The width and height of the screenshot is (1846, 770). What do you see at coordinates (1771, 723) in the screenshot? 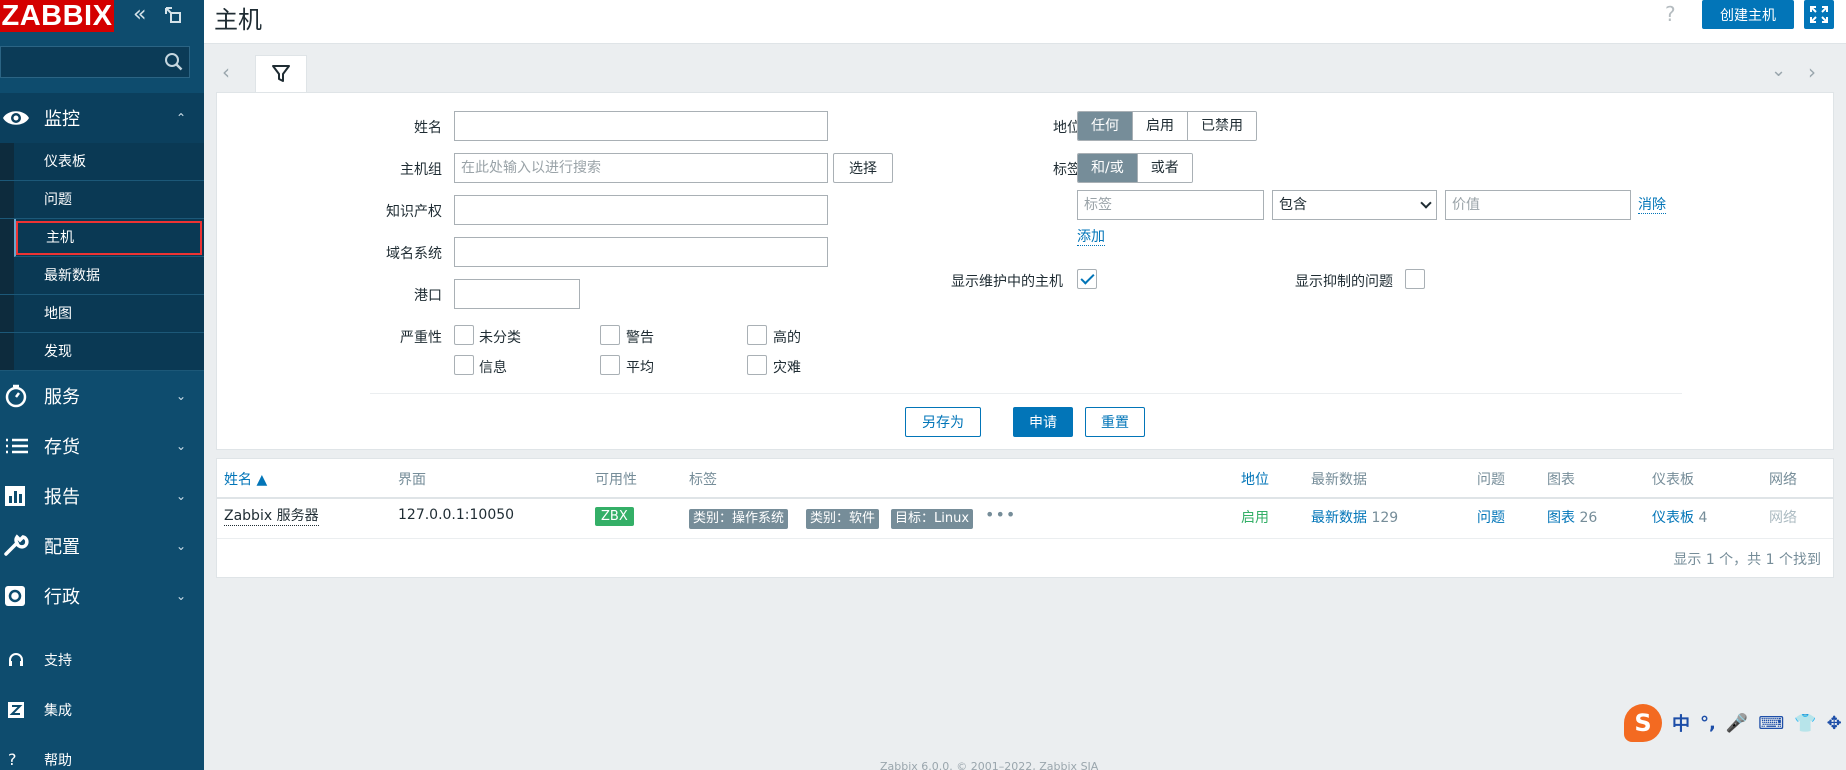
I see `keyboard-icon: ⌨` at bounding box center [1771, 723].